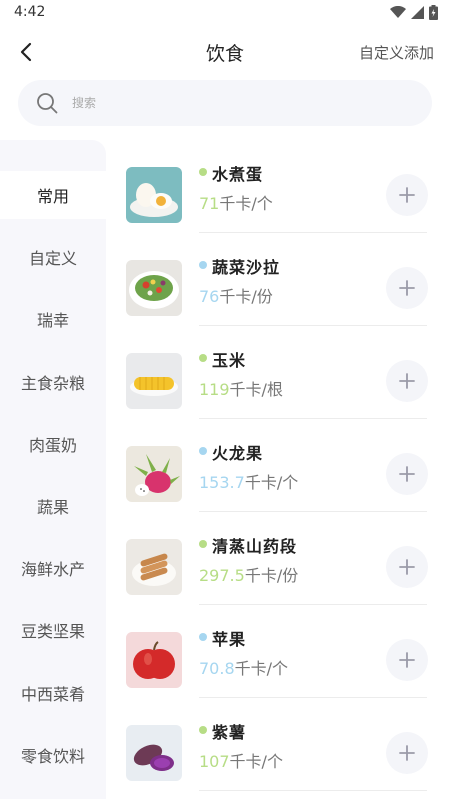 This screenshot has height=799, width=450. I want to click on food-name: 水煮蛋, so click(238, 174).